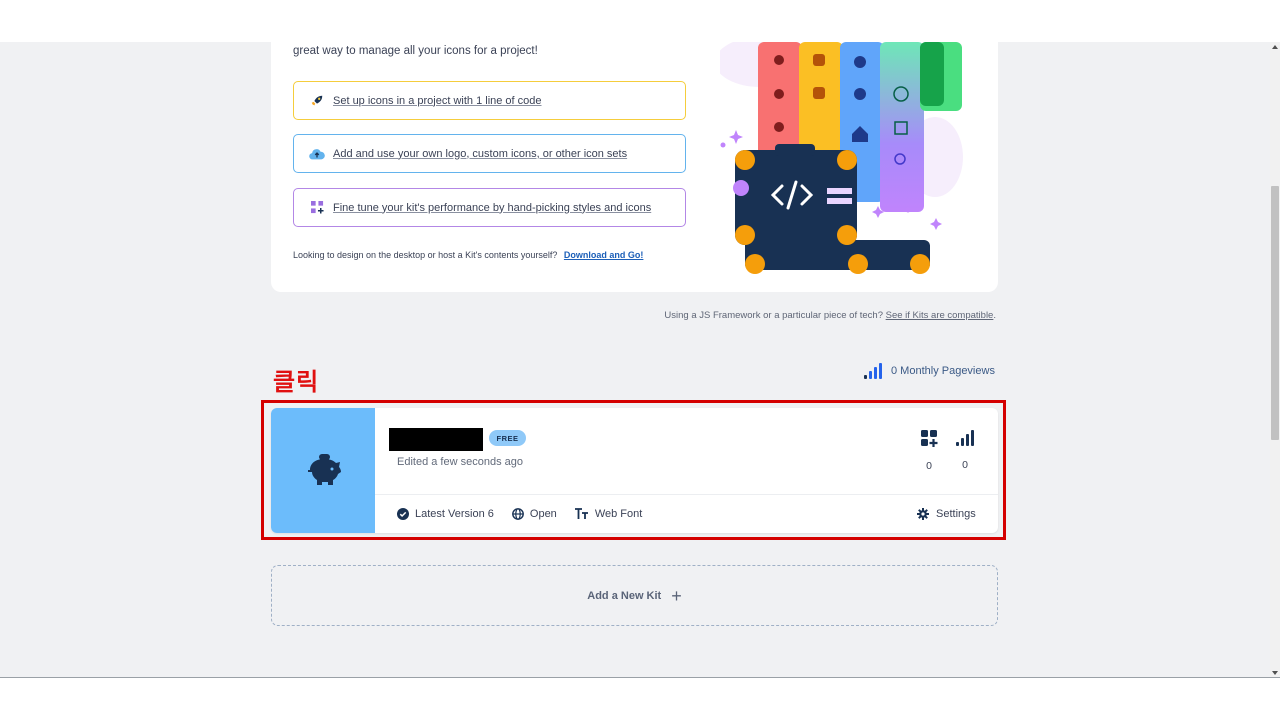 Image resolution: width=1280 pixels, height=720 pixels. Describe the element at coordinates (1275, 313) in the screenshot. I see `scrollbar-thumb` at that location.